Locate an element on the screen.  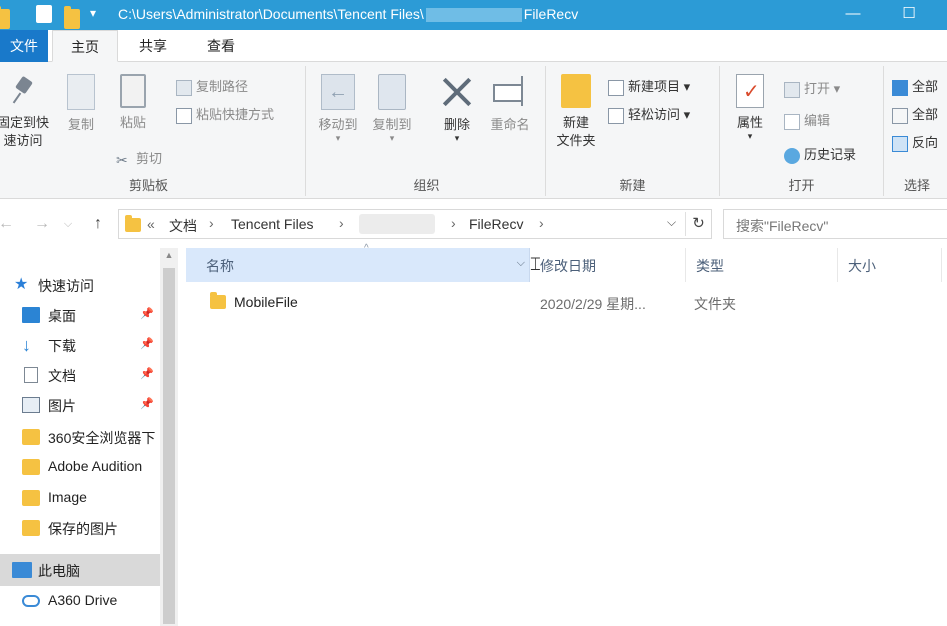
minimize-button: — is located at coordinates (853, 15).